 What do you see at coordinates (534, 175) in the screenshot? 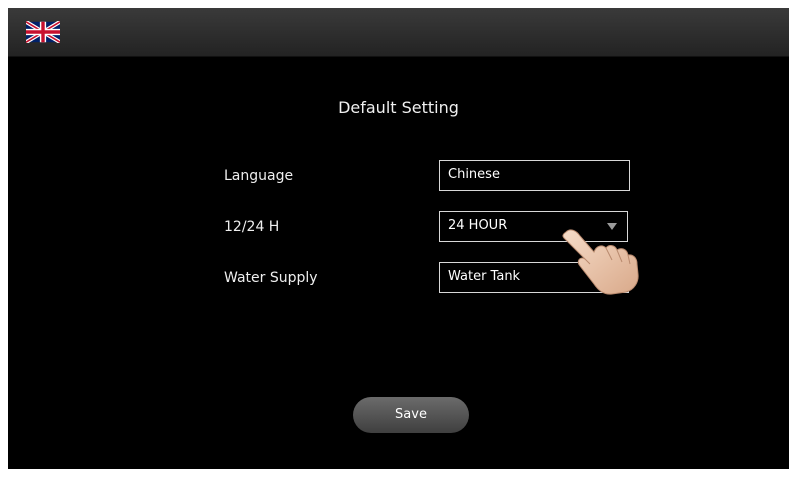
I see `language-field: Chinese` at bounding box center [534, 175].